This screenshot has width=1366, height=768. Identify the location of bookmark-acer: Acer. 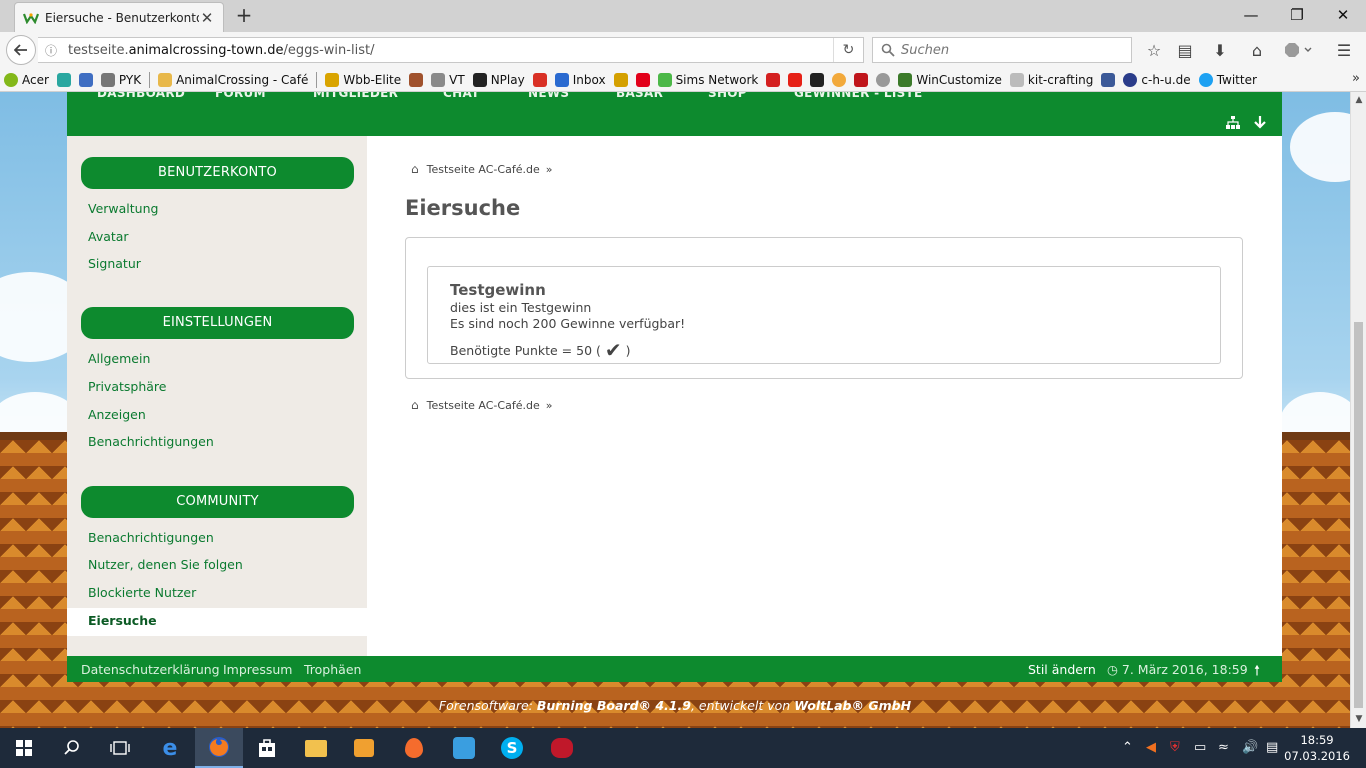
(26, 79).